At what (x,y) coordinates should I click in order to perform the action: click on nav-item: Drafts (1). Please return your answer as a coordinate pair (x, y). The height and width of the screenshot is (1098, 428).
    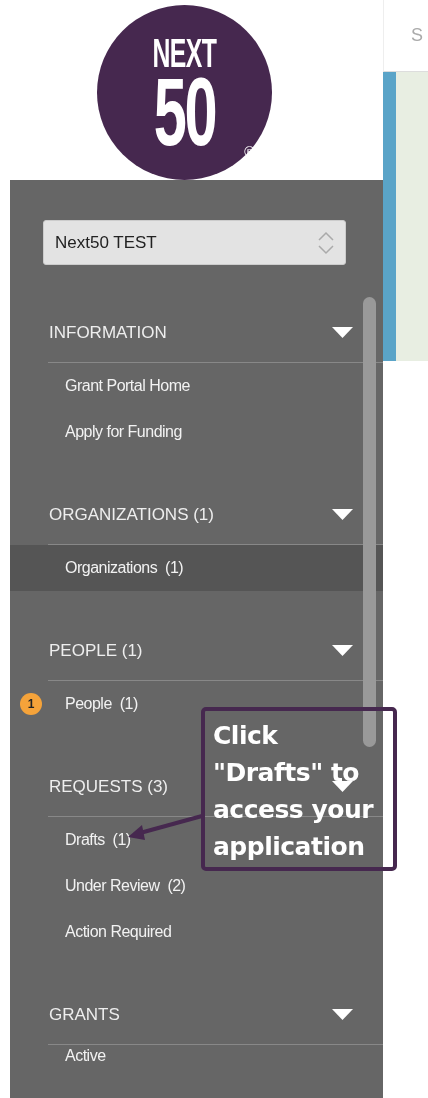
    Looking at the image, I should click on (98, 840).